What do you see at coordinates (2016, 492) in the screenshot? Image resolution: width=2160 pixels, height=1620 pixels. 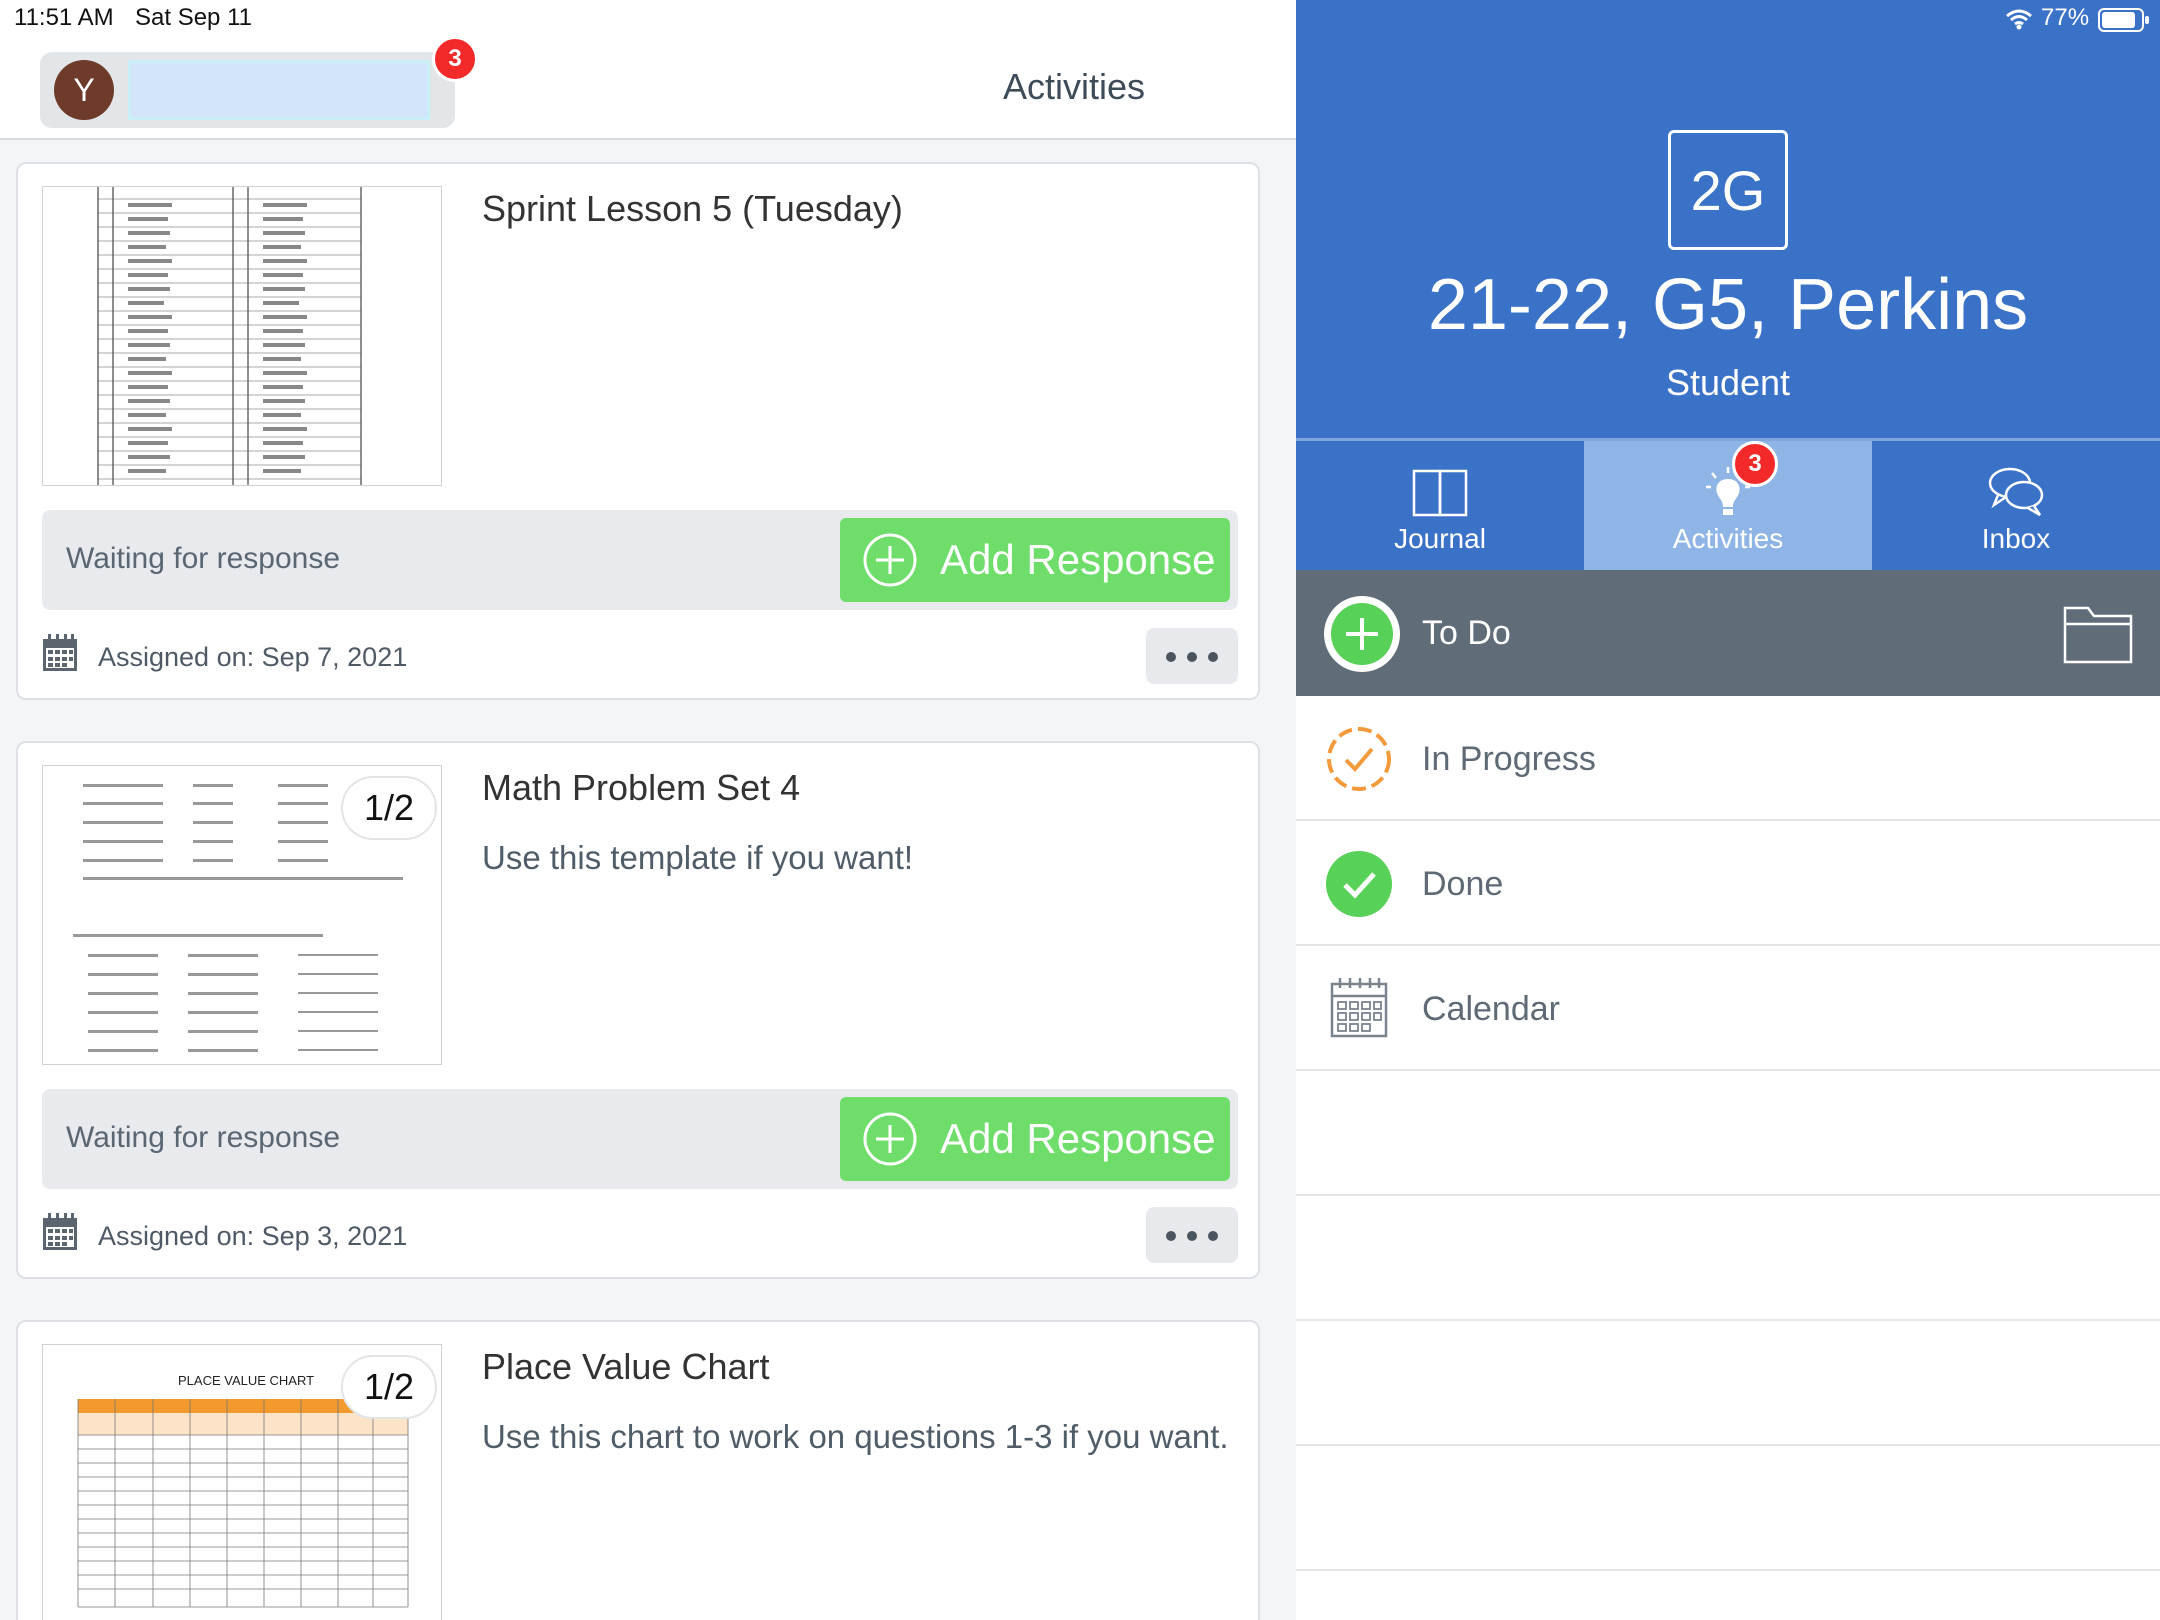 I see `inbox-icon` at bounding box center [2016, 492].